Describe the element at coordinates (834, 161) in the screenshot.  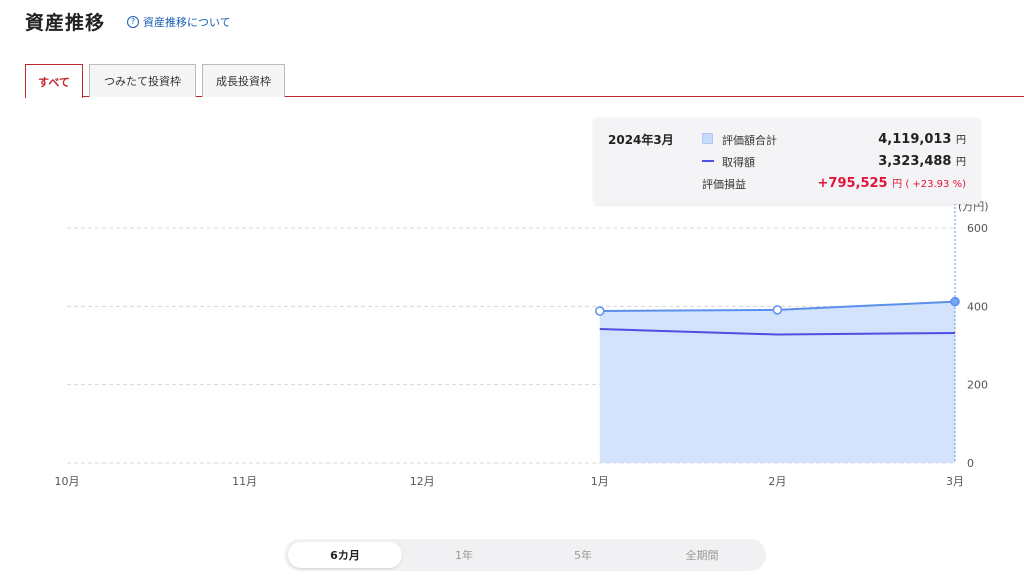
I see `tooltip-row-cost: 取得額 3,323,488 円` at that location.